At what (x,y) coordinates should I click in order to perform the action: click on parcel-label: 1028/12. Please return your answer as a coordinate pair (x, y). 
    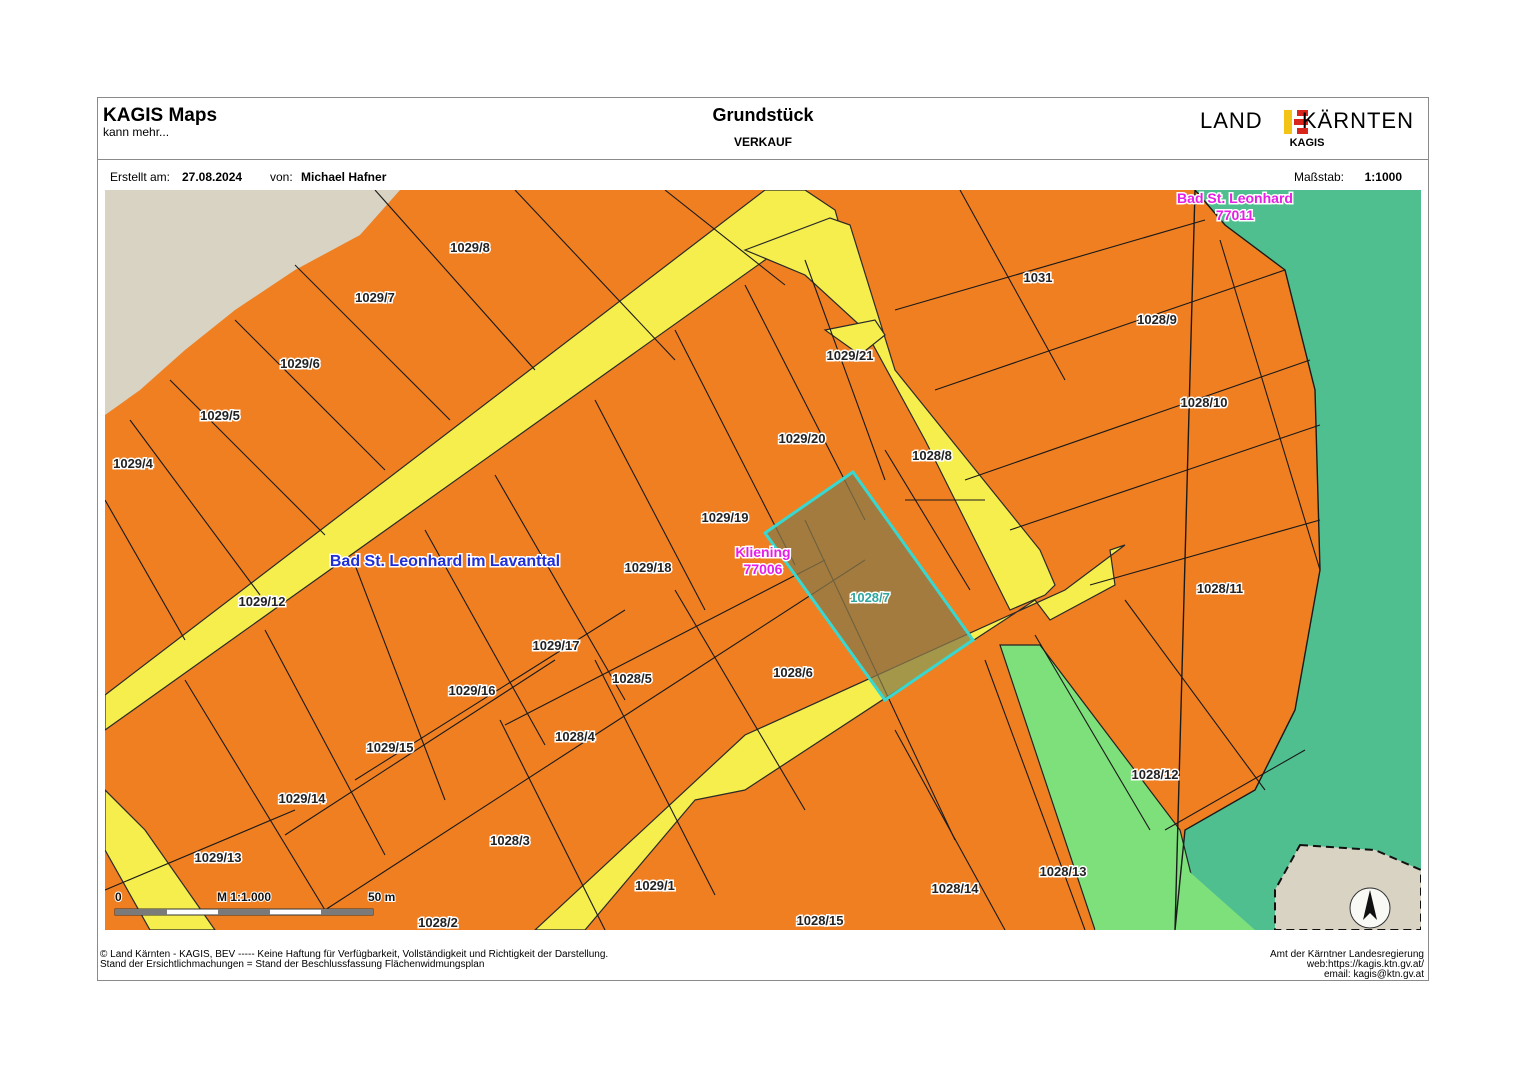
    Looking at the image, I should click on (1155, 774).